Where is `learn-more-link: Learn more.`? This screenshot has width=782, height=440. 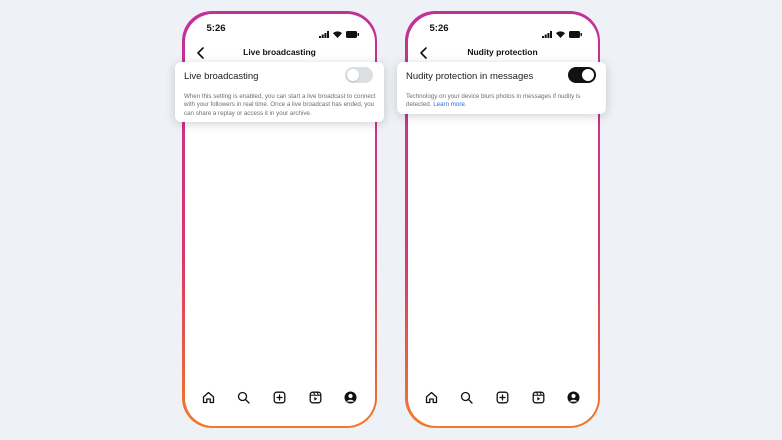
learn-more-link: Learn more. is located at coordinates (449, 104).